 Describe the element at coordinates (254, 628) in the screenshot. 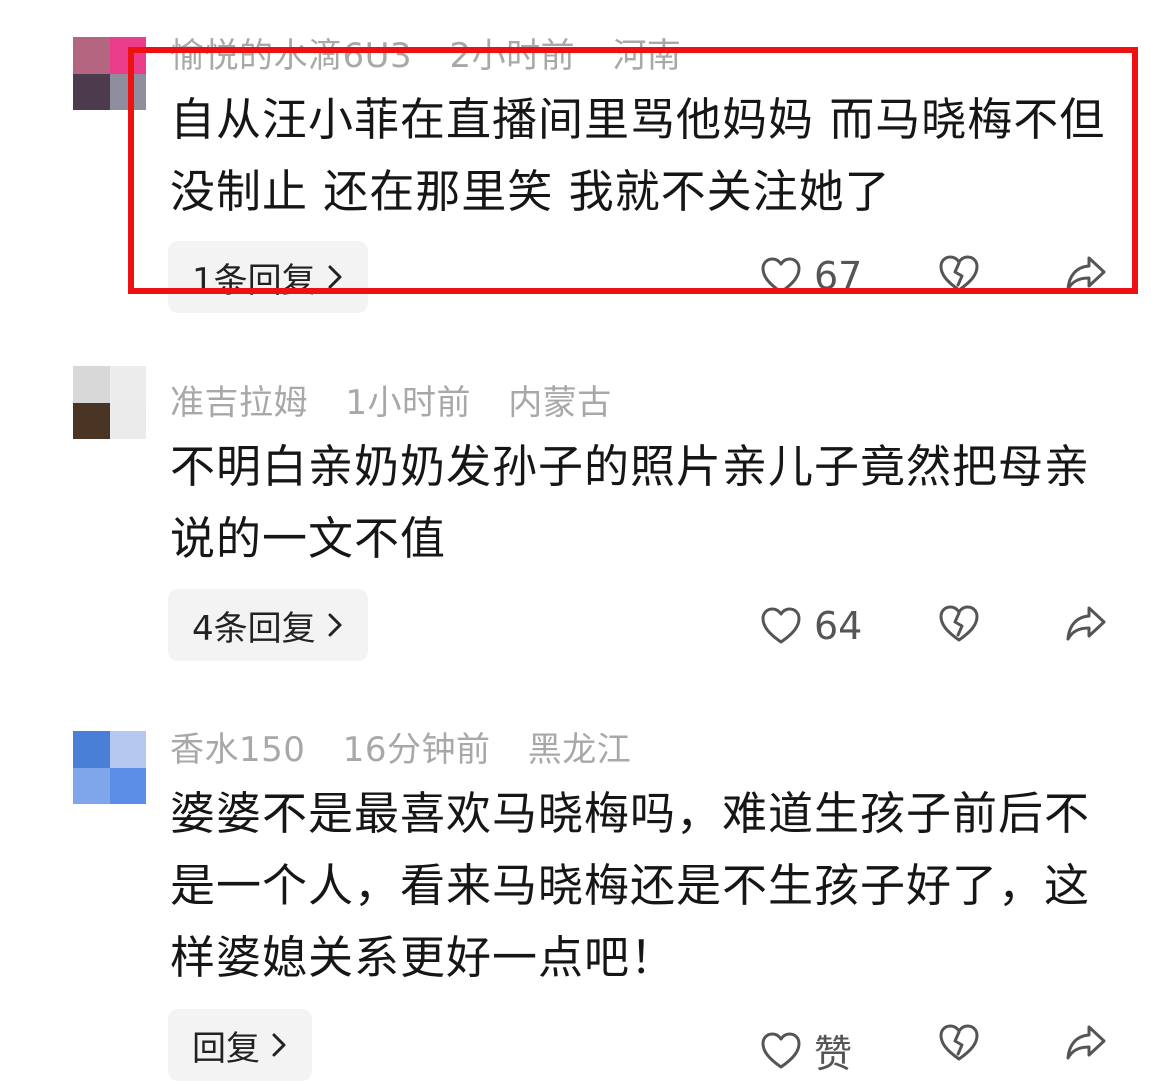

I see `reply-label: 4条回复` at that location.